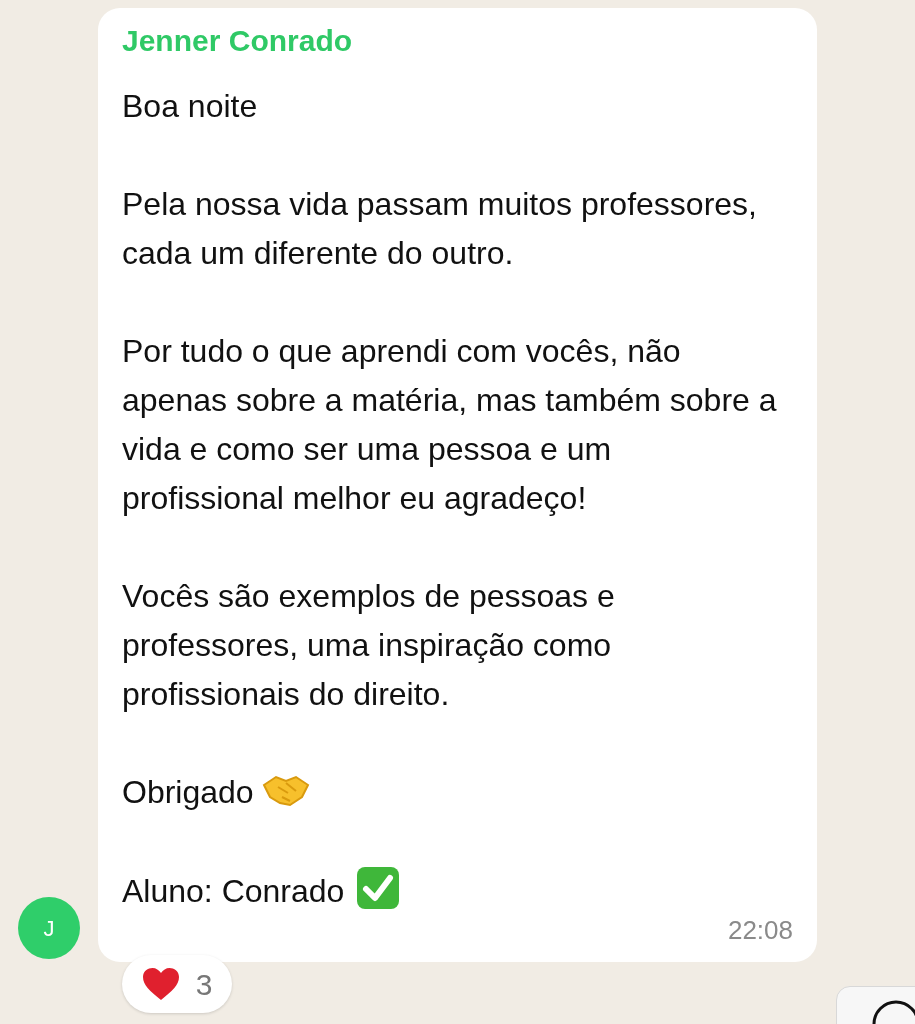 Image resolution: width=915 pixels, height=1024 pixels. Describe the element at coordinates (760, 930) in the screenshot. I see `message-time: 22:08` at that location.